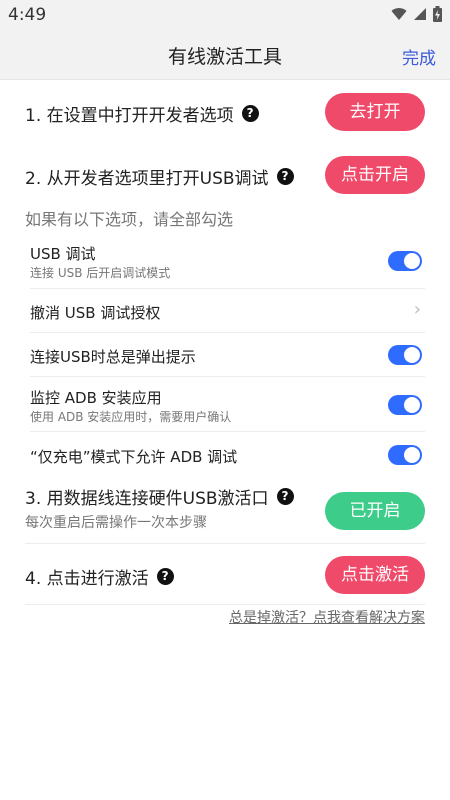  Describe the element at coordinates (147, 499) in the screenshot. I see `step-3-label: 3. 用数据线连接硬件USB激活口` at that location.